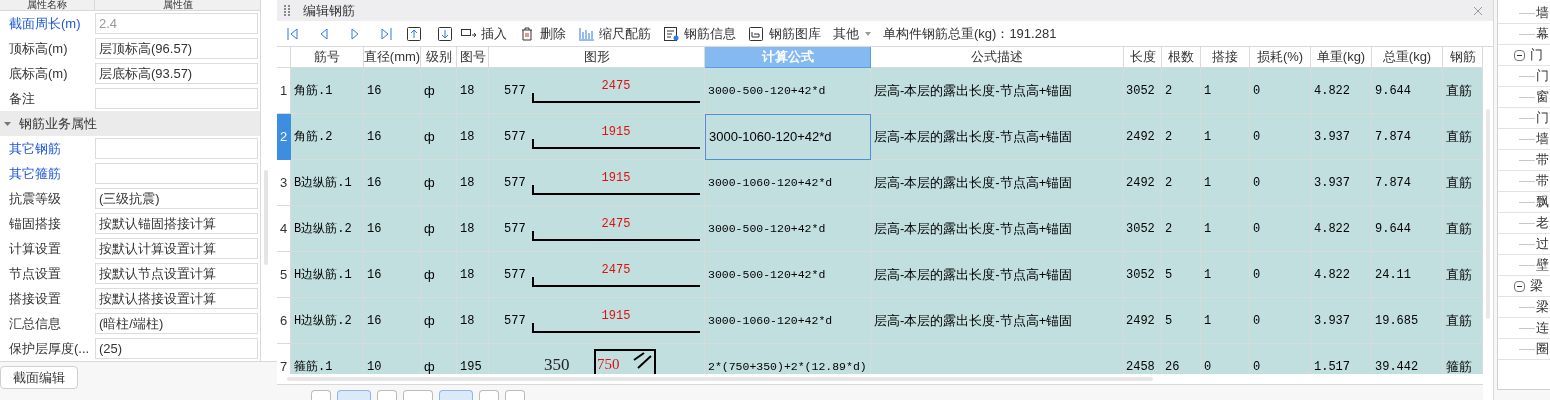  I want to click on tree-item: 圈, so click(1542, 349).